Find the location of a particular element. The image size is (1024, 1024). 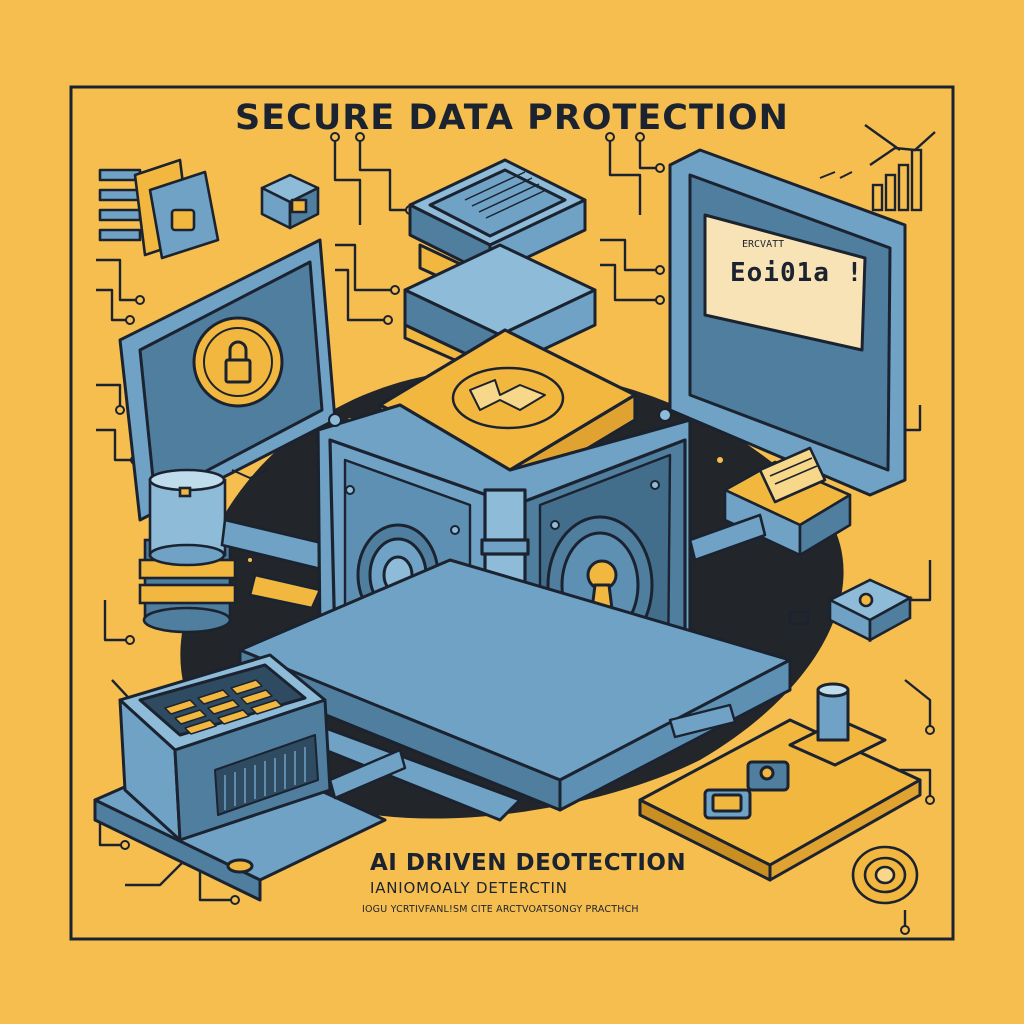

tagline-primary: AI DRIVEN DEOTECTION is located at coordinates (528, 863).